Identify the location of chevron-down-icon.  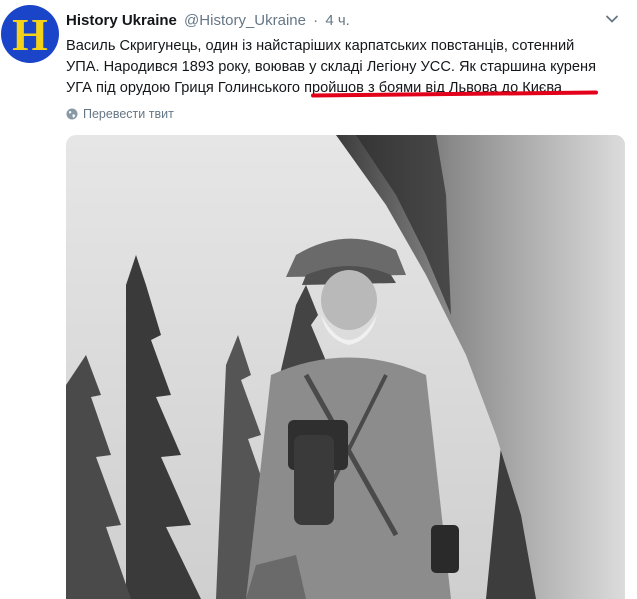
(612, 19).